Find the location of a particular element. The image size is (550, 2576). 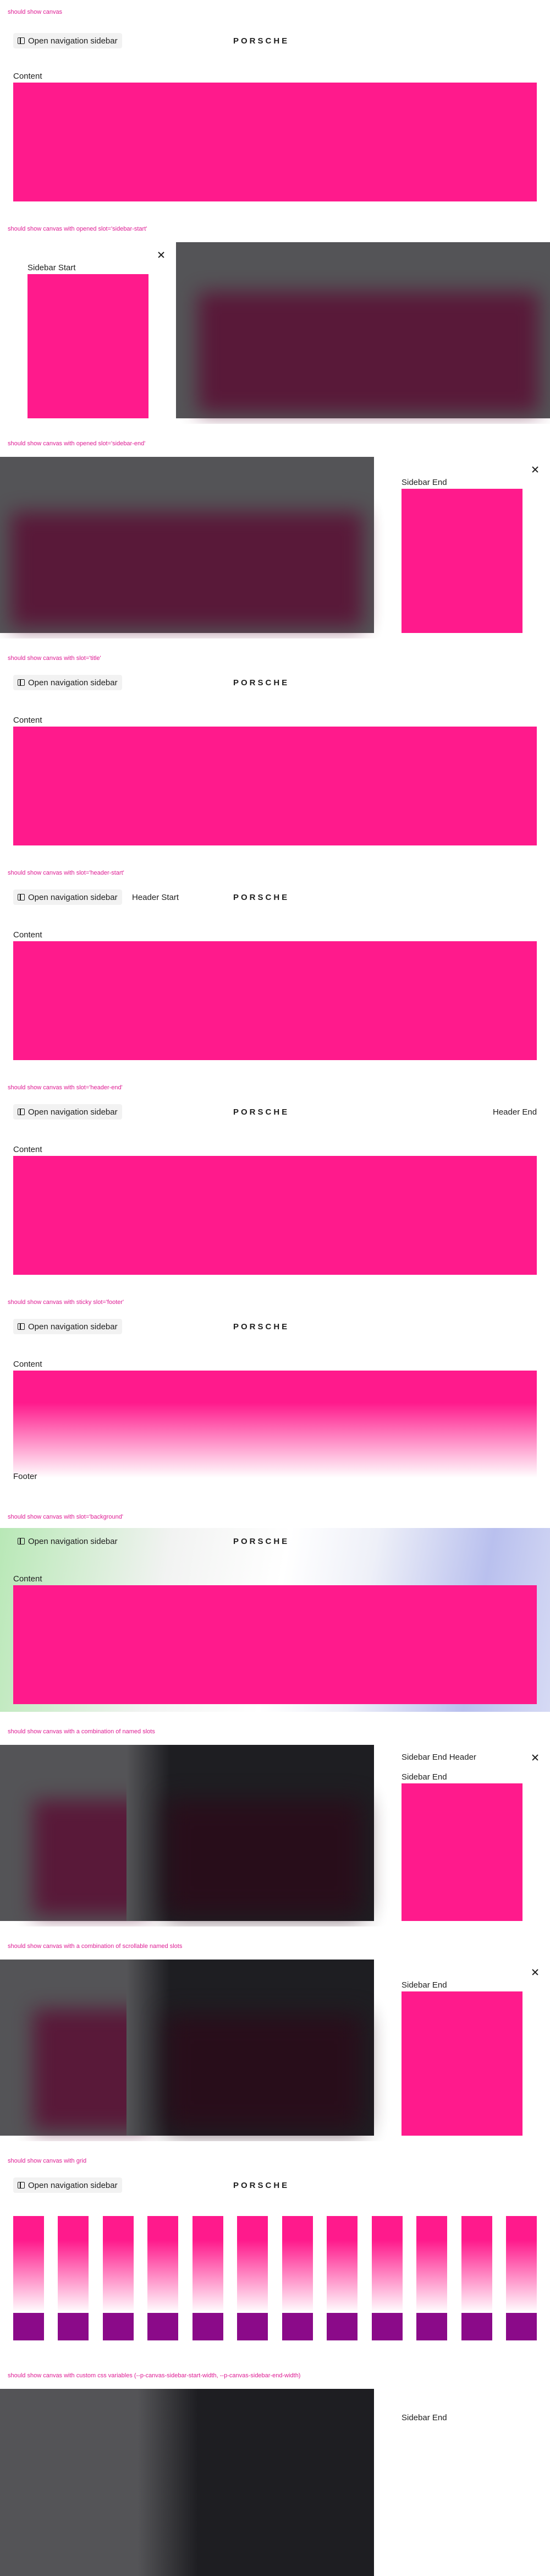

sidebar-start-content is located at coordinates (88, 346).